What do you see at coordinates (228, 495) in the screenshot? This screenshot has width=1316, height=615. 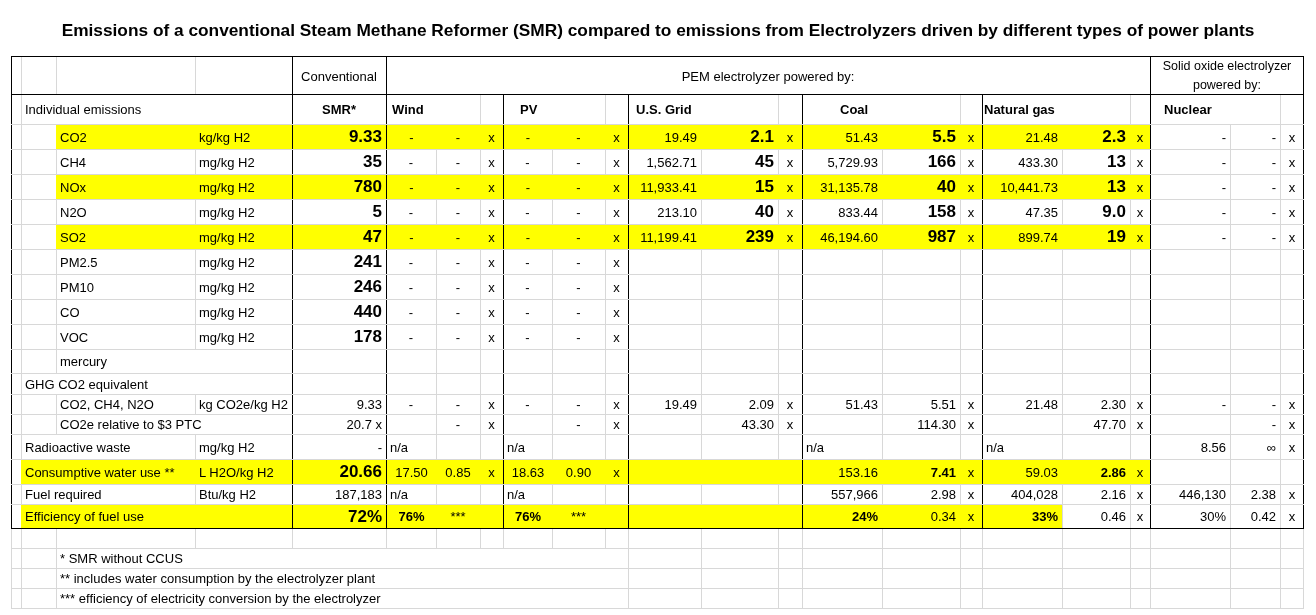 I see `unit-label: Btu/kg H2` at bounding box center [228, 495].